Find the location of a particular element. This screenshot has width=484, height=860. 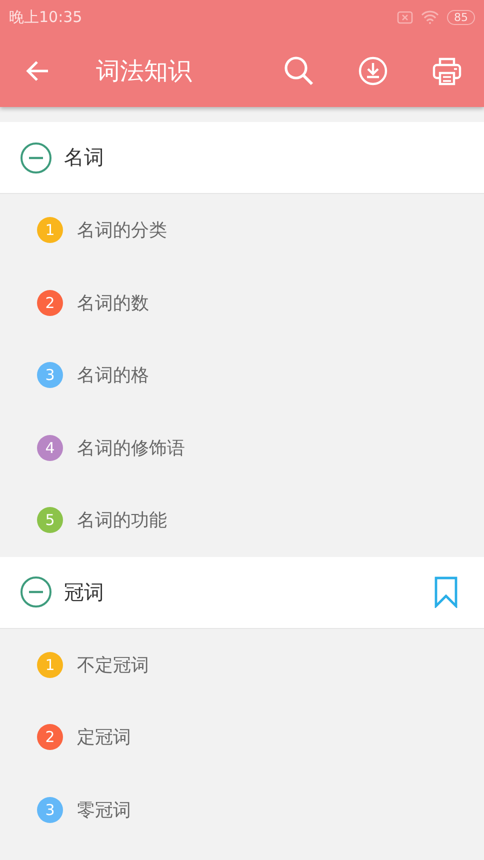

topic-item: 4 名词的修饰语 is located at coordinates (242, 448).